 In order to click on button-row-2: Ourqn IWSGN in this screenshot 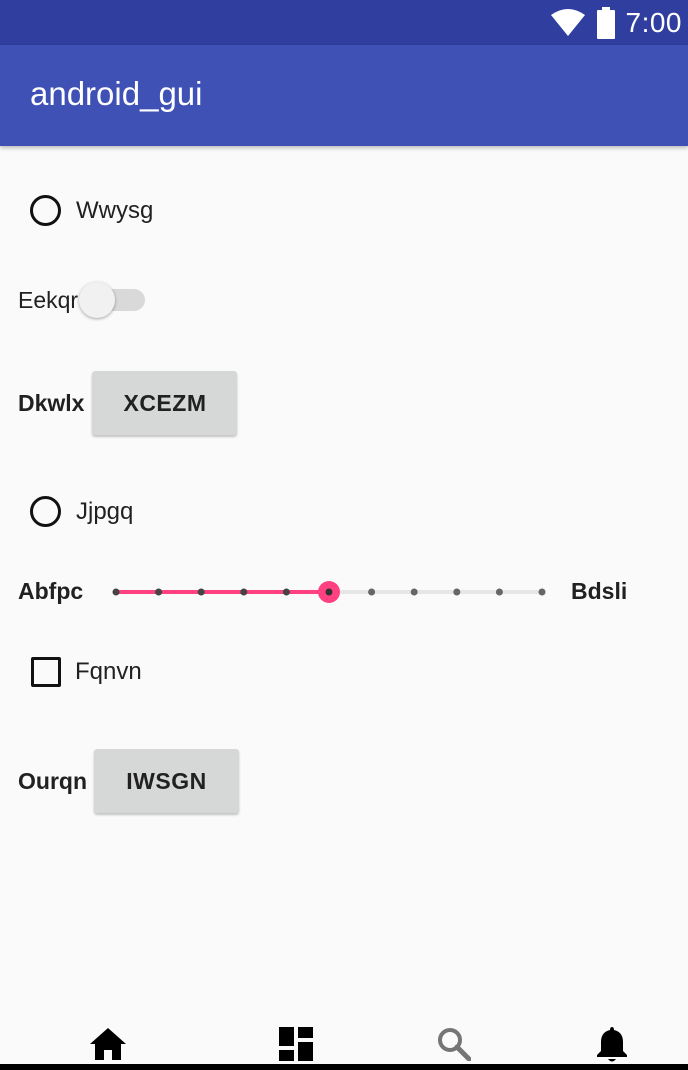, I will do `click(128, 781)`.